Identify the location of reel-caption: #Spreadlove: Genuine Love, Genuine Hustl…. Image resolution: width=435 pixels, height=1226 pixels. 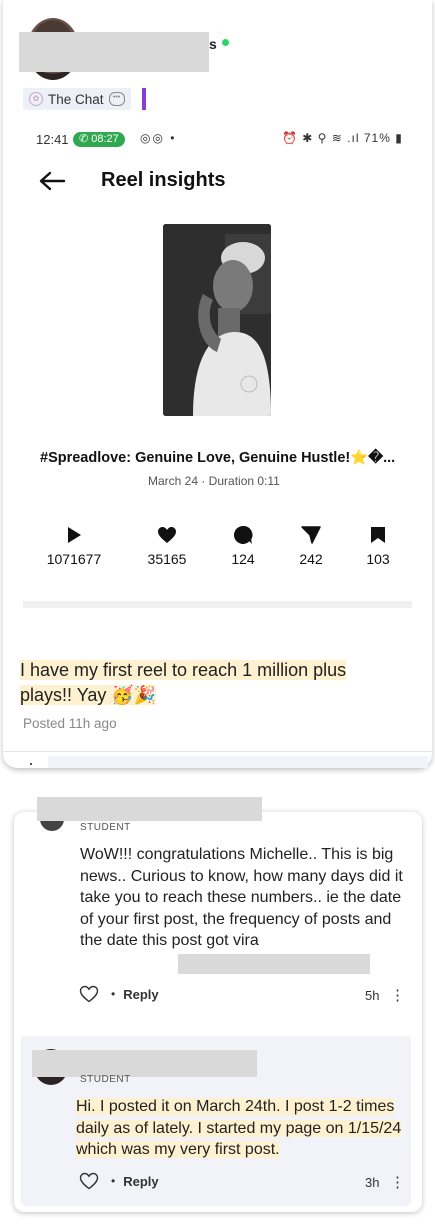
(218, 458).